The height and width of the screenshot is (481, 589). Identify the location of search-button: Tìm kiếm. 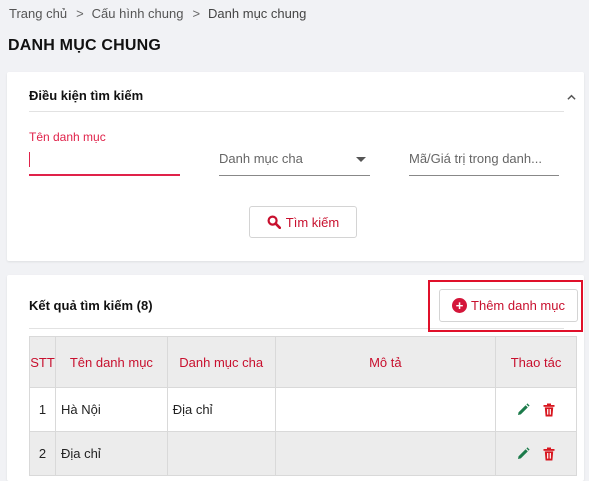
(303, 222).